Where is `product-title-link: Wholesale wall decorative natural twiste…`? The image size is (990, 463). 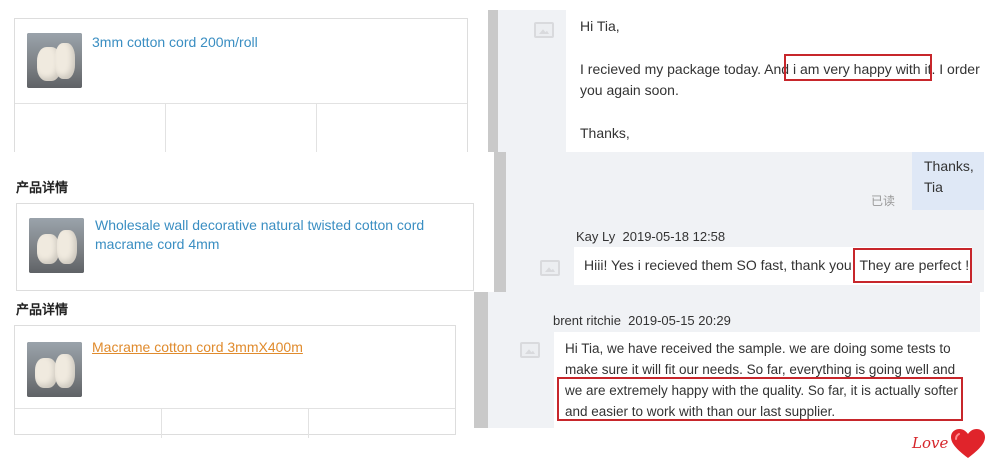 product-title-link: Wholesale wall decorative natural twiste… is located at coordinates (275, 235).